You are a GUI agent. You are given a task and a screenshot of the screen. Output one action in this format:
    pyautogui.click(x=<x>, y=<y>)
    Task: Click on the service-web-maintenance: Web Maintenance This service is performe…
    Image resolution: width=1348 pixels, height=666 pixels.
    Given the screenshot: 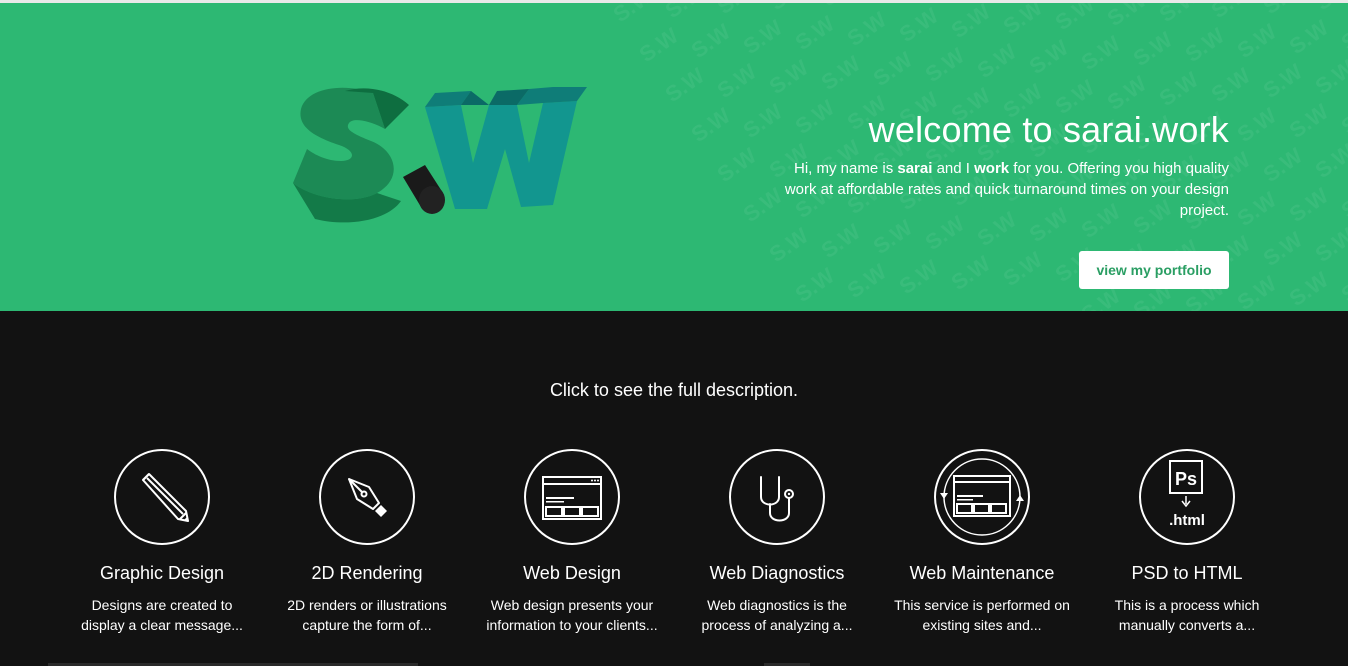 What is the action you would take?
    pyautogui.click(x=982, y=542)
    